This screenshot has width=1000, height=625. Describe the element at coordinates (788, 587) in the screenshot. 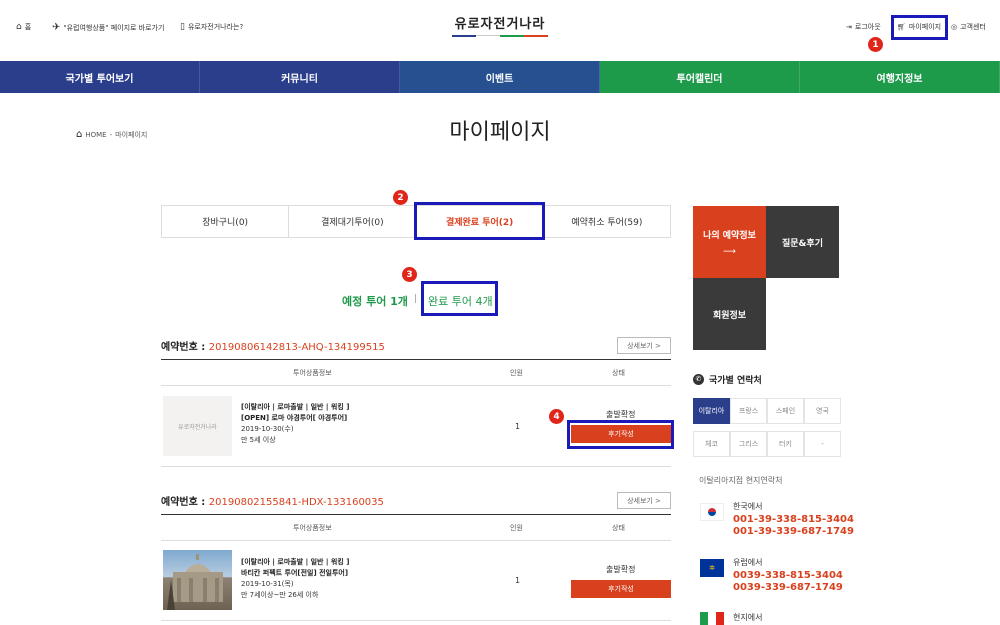

I see `europe-number-2: 0039-339-687-1749` at that location.